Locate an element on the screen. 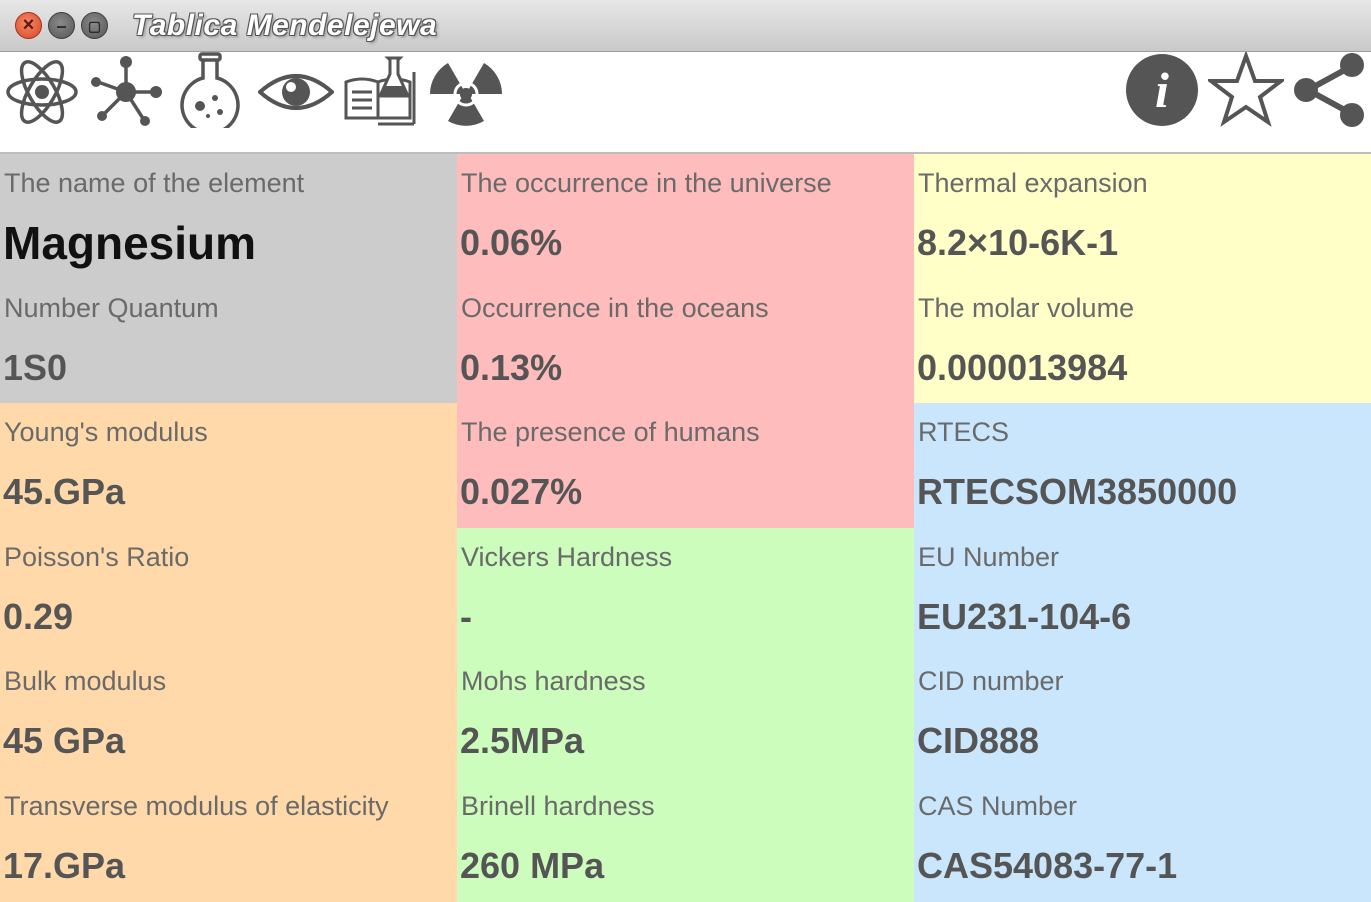  window-title: Tablica Mendelejewa is located at coordinates (285, 25).